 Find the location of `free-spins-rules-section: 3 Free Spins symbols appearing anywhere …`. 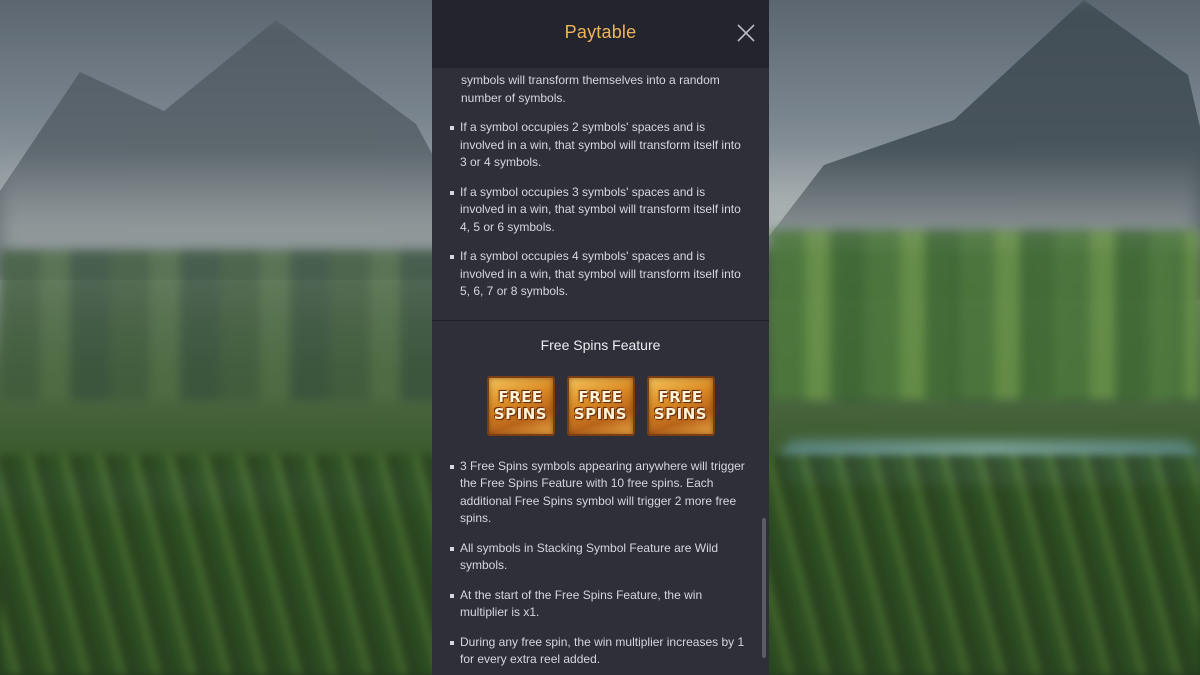

free-spins-rules-section: 3 Free Spins symbols appearing anywhere … is located at coordinates (600, 563).